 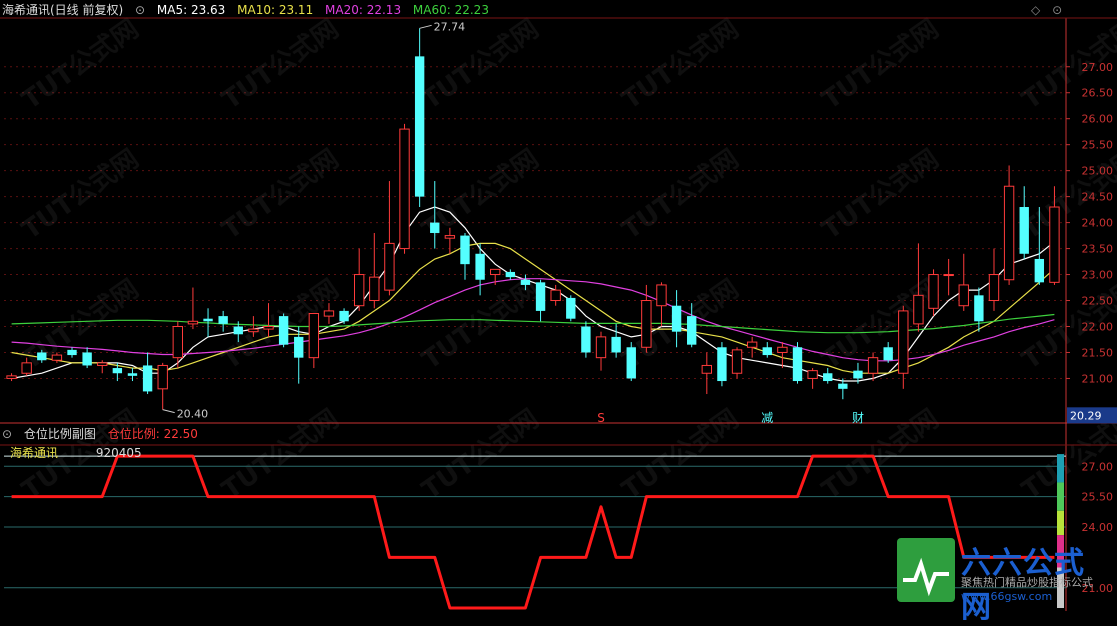 I want to click on position-indicator-label: 仓位比例: 22.50, so click(x=152, y=434).